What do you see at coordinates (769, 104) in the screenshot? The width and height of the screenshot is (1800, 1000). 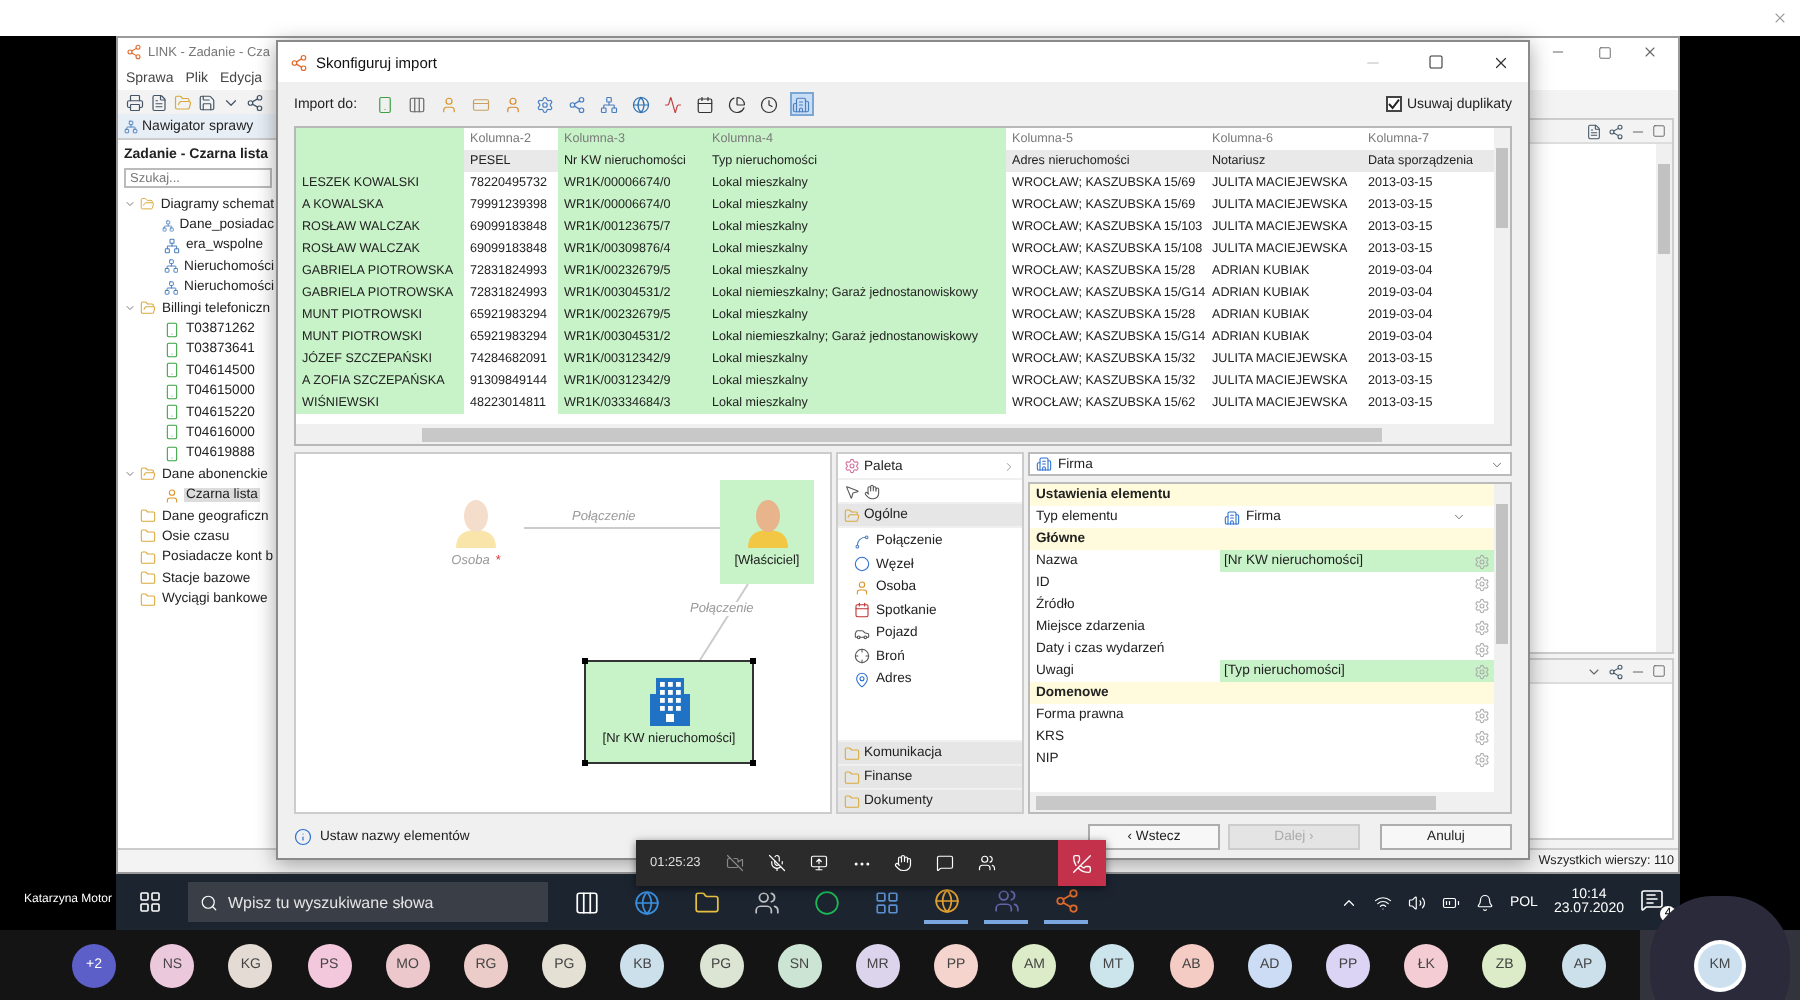 I see `clock-button` at bounding box center [769, 104].